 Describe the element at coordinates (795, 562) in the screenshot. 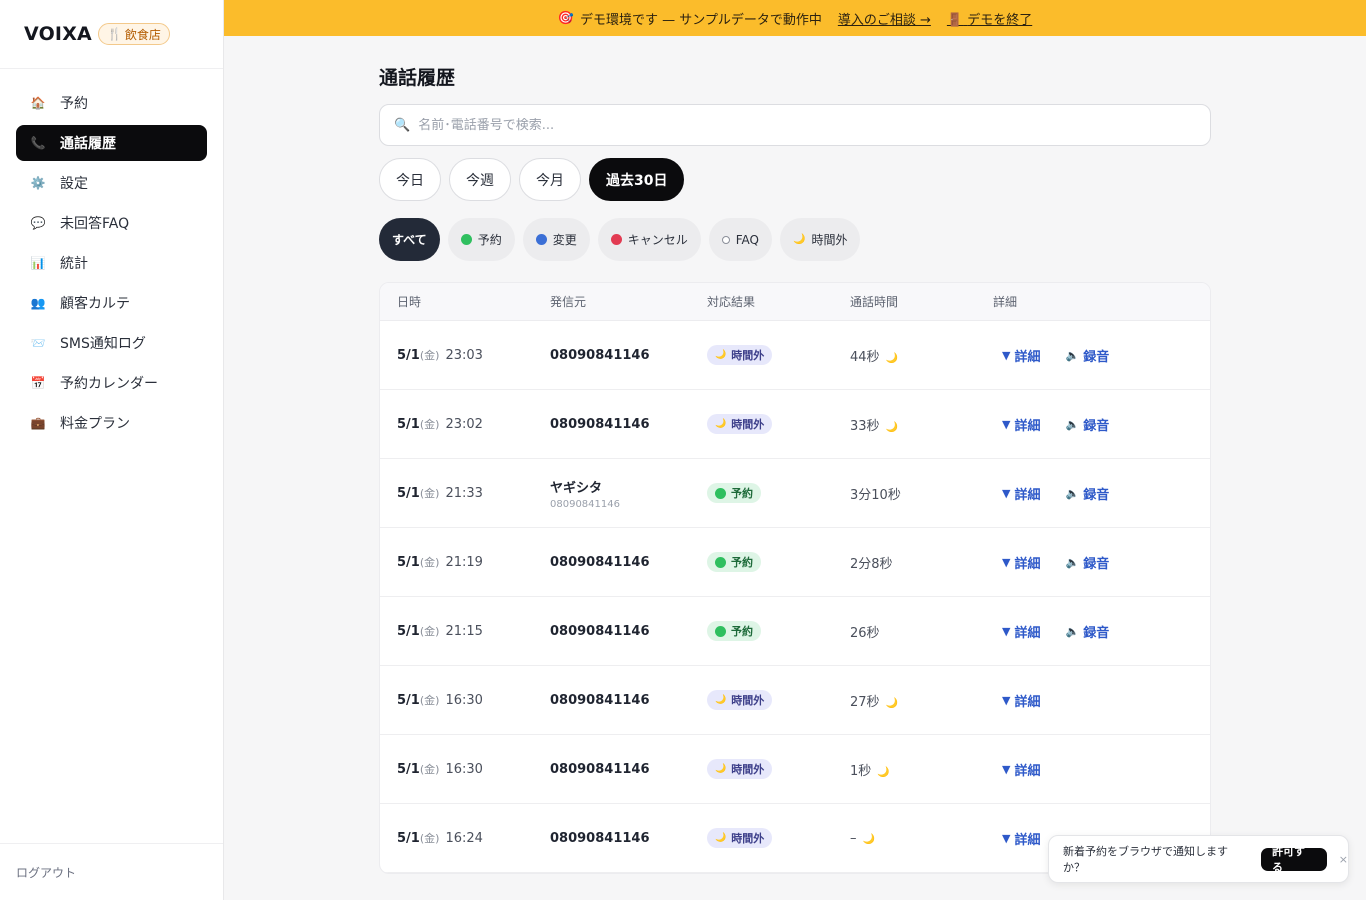

I see `table-row: 5/1(金) 21:19 08090841146 予約 2分8秒 ▼ 詳細 🔈 録音` at that location.